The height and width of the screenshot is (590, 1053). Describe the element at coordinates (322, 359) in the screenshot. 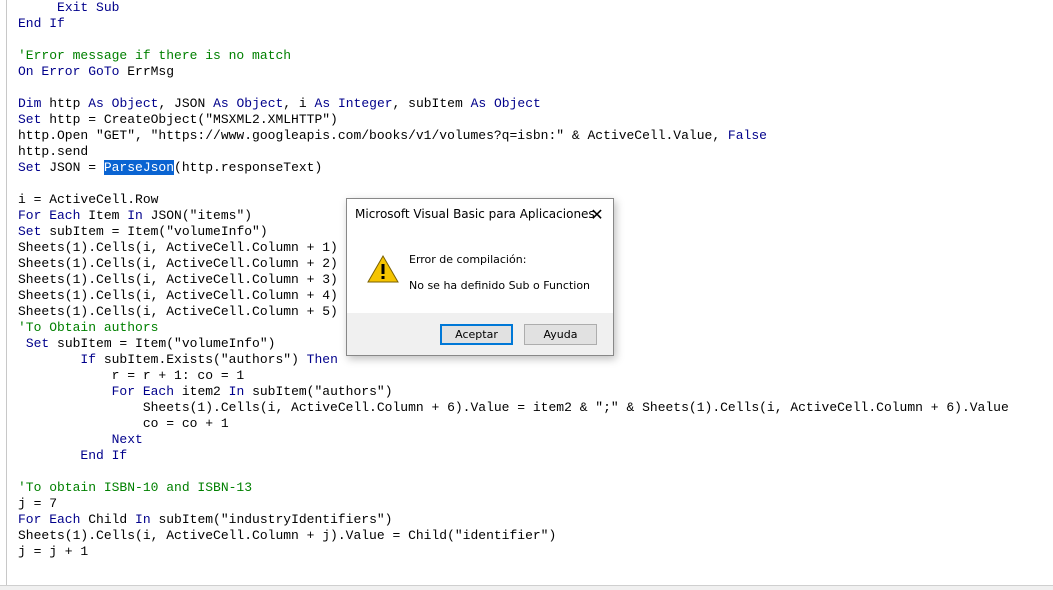

I see `code-token: Then` at that location.